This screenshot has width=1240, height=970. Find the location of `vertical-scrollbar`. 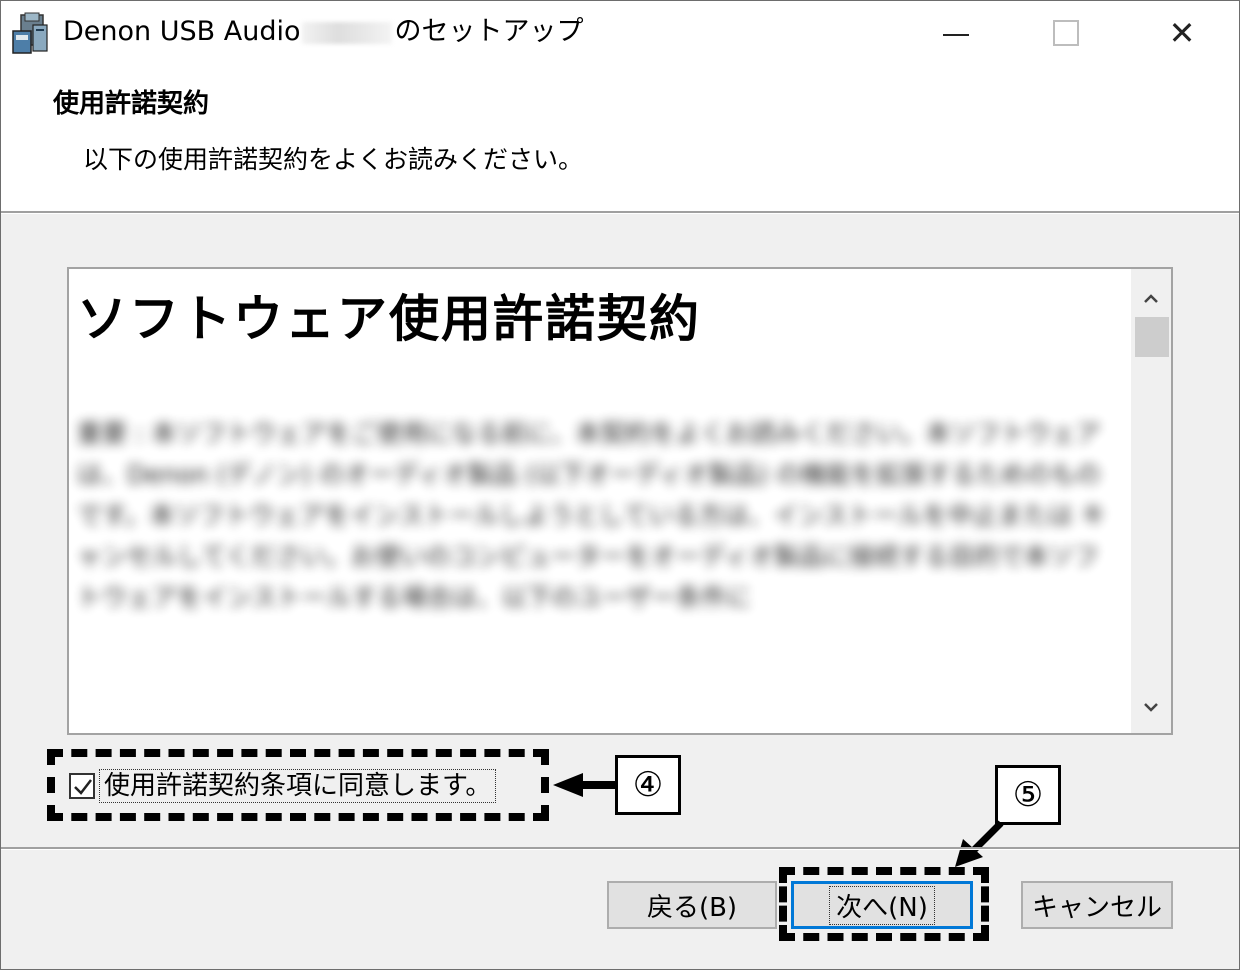

vertical-scrollbar is located at coordinates (1151, 501).